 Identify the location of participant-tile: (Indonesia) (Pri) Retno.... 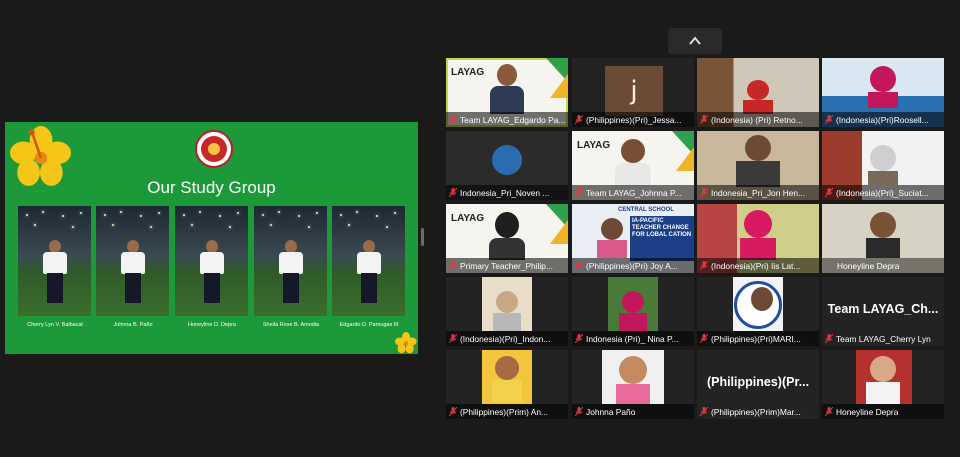
(758, 92).